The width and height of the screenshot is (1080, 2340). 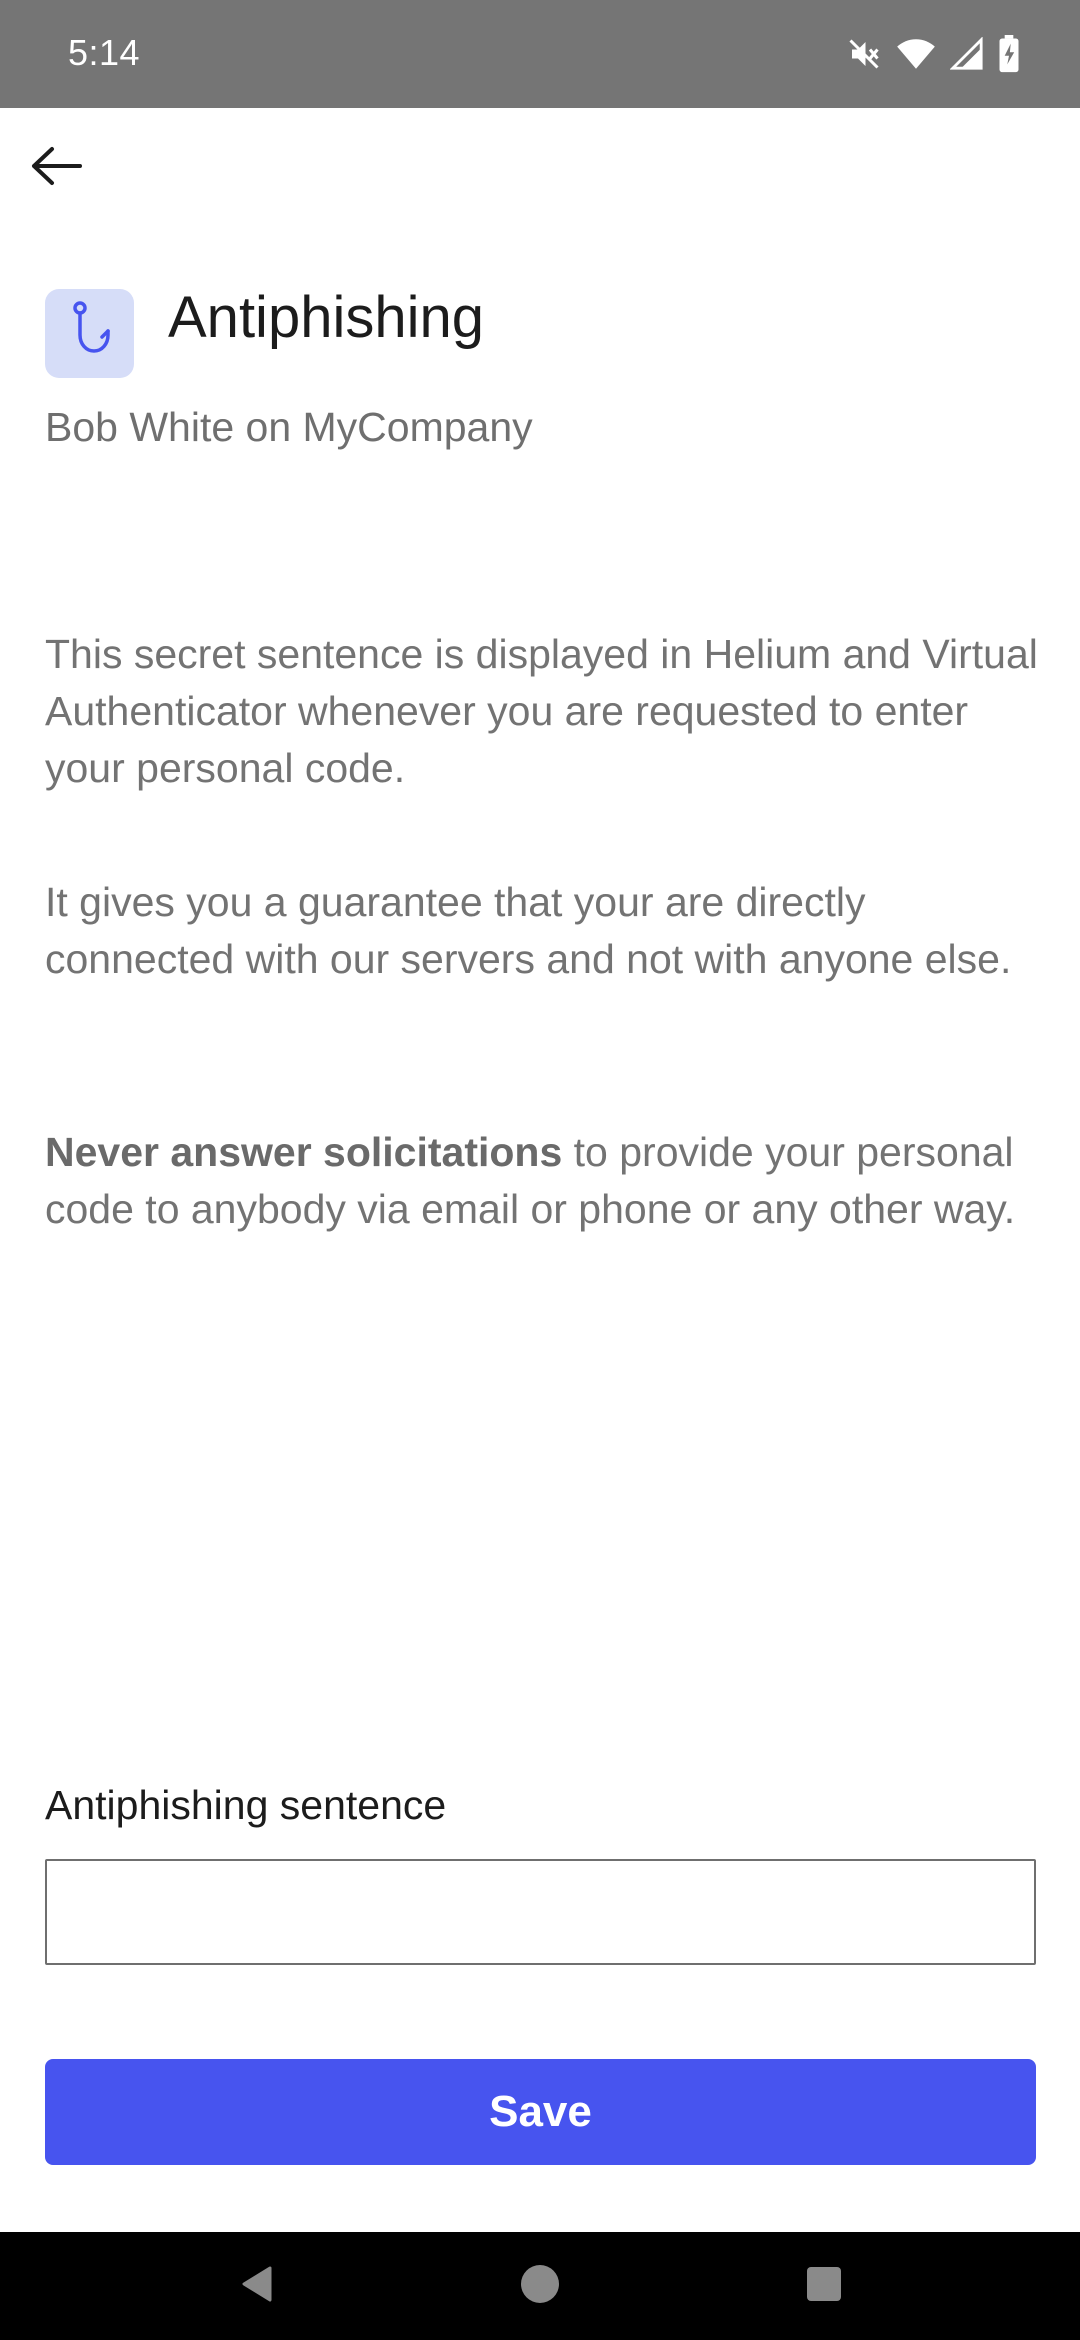 I want to click on arrow-left-icon, so click(x=56, y=168).